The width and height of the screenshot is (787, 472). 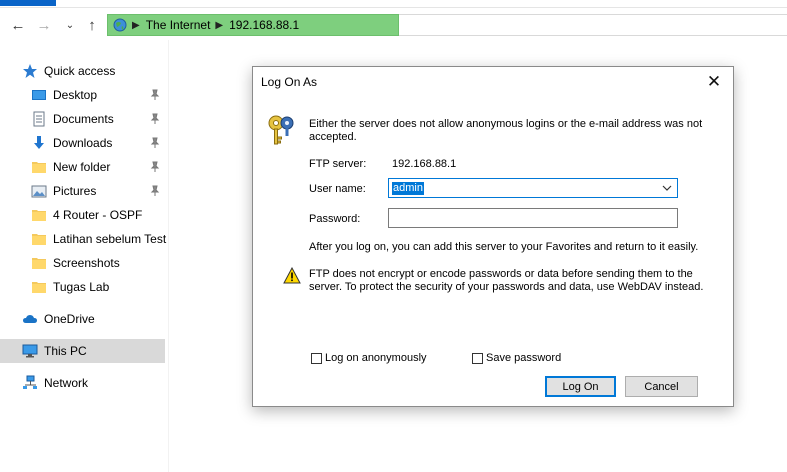 I want to click on dialog-title: Log On As, so click(x=289, y=82).